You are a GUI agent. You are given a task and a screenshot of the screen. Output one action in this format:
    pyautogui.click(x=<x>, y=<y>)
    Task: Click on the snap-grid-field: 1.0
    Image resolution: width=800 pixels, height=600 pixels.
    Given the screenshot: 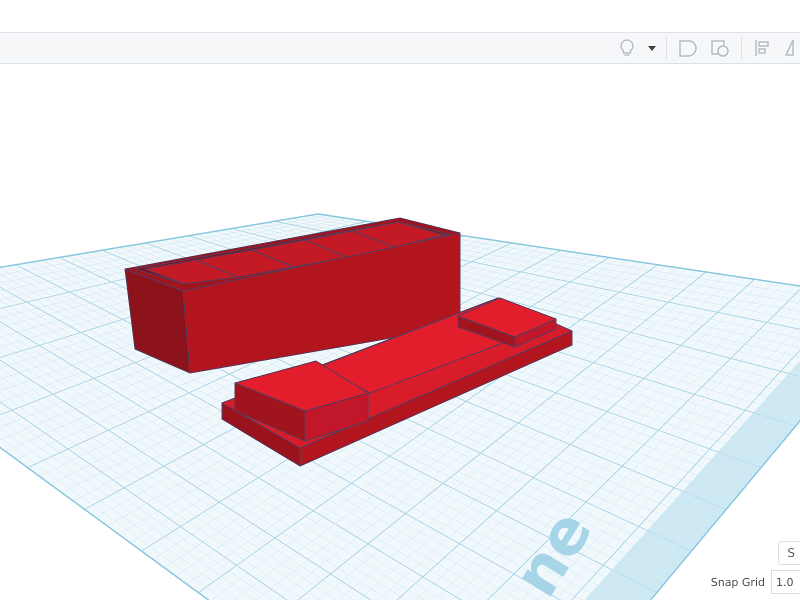 What is the action you would take?
    pyautogui.click(x=785, y=582)
    